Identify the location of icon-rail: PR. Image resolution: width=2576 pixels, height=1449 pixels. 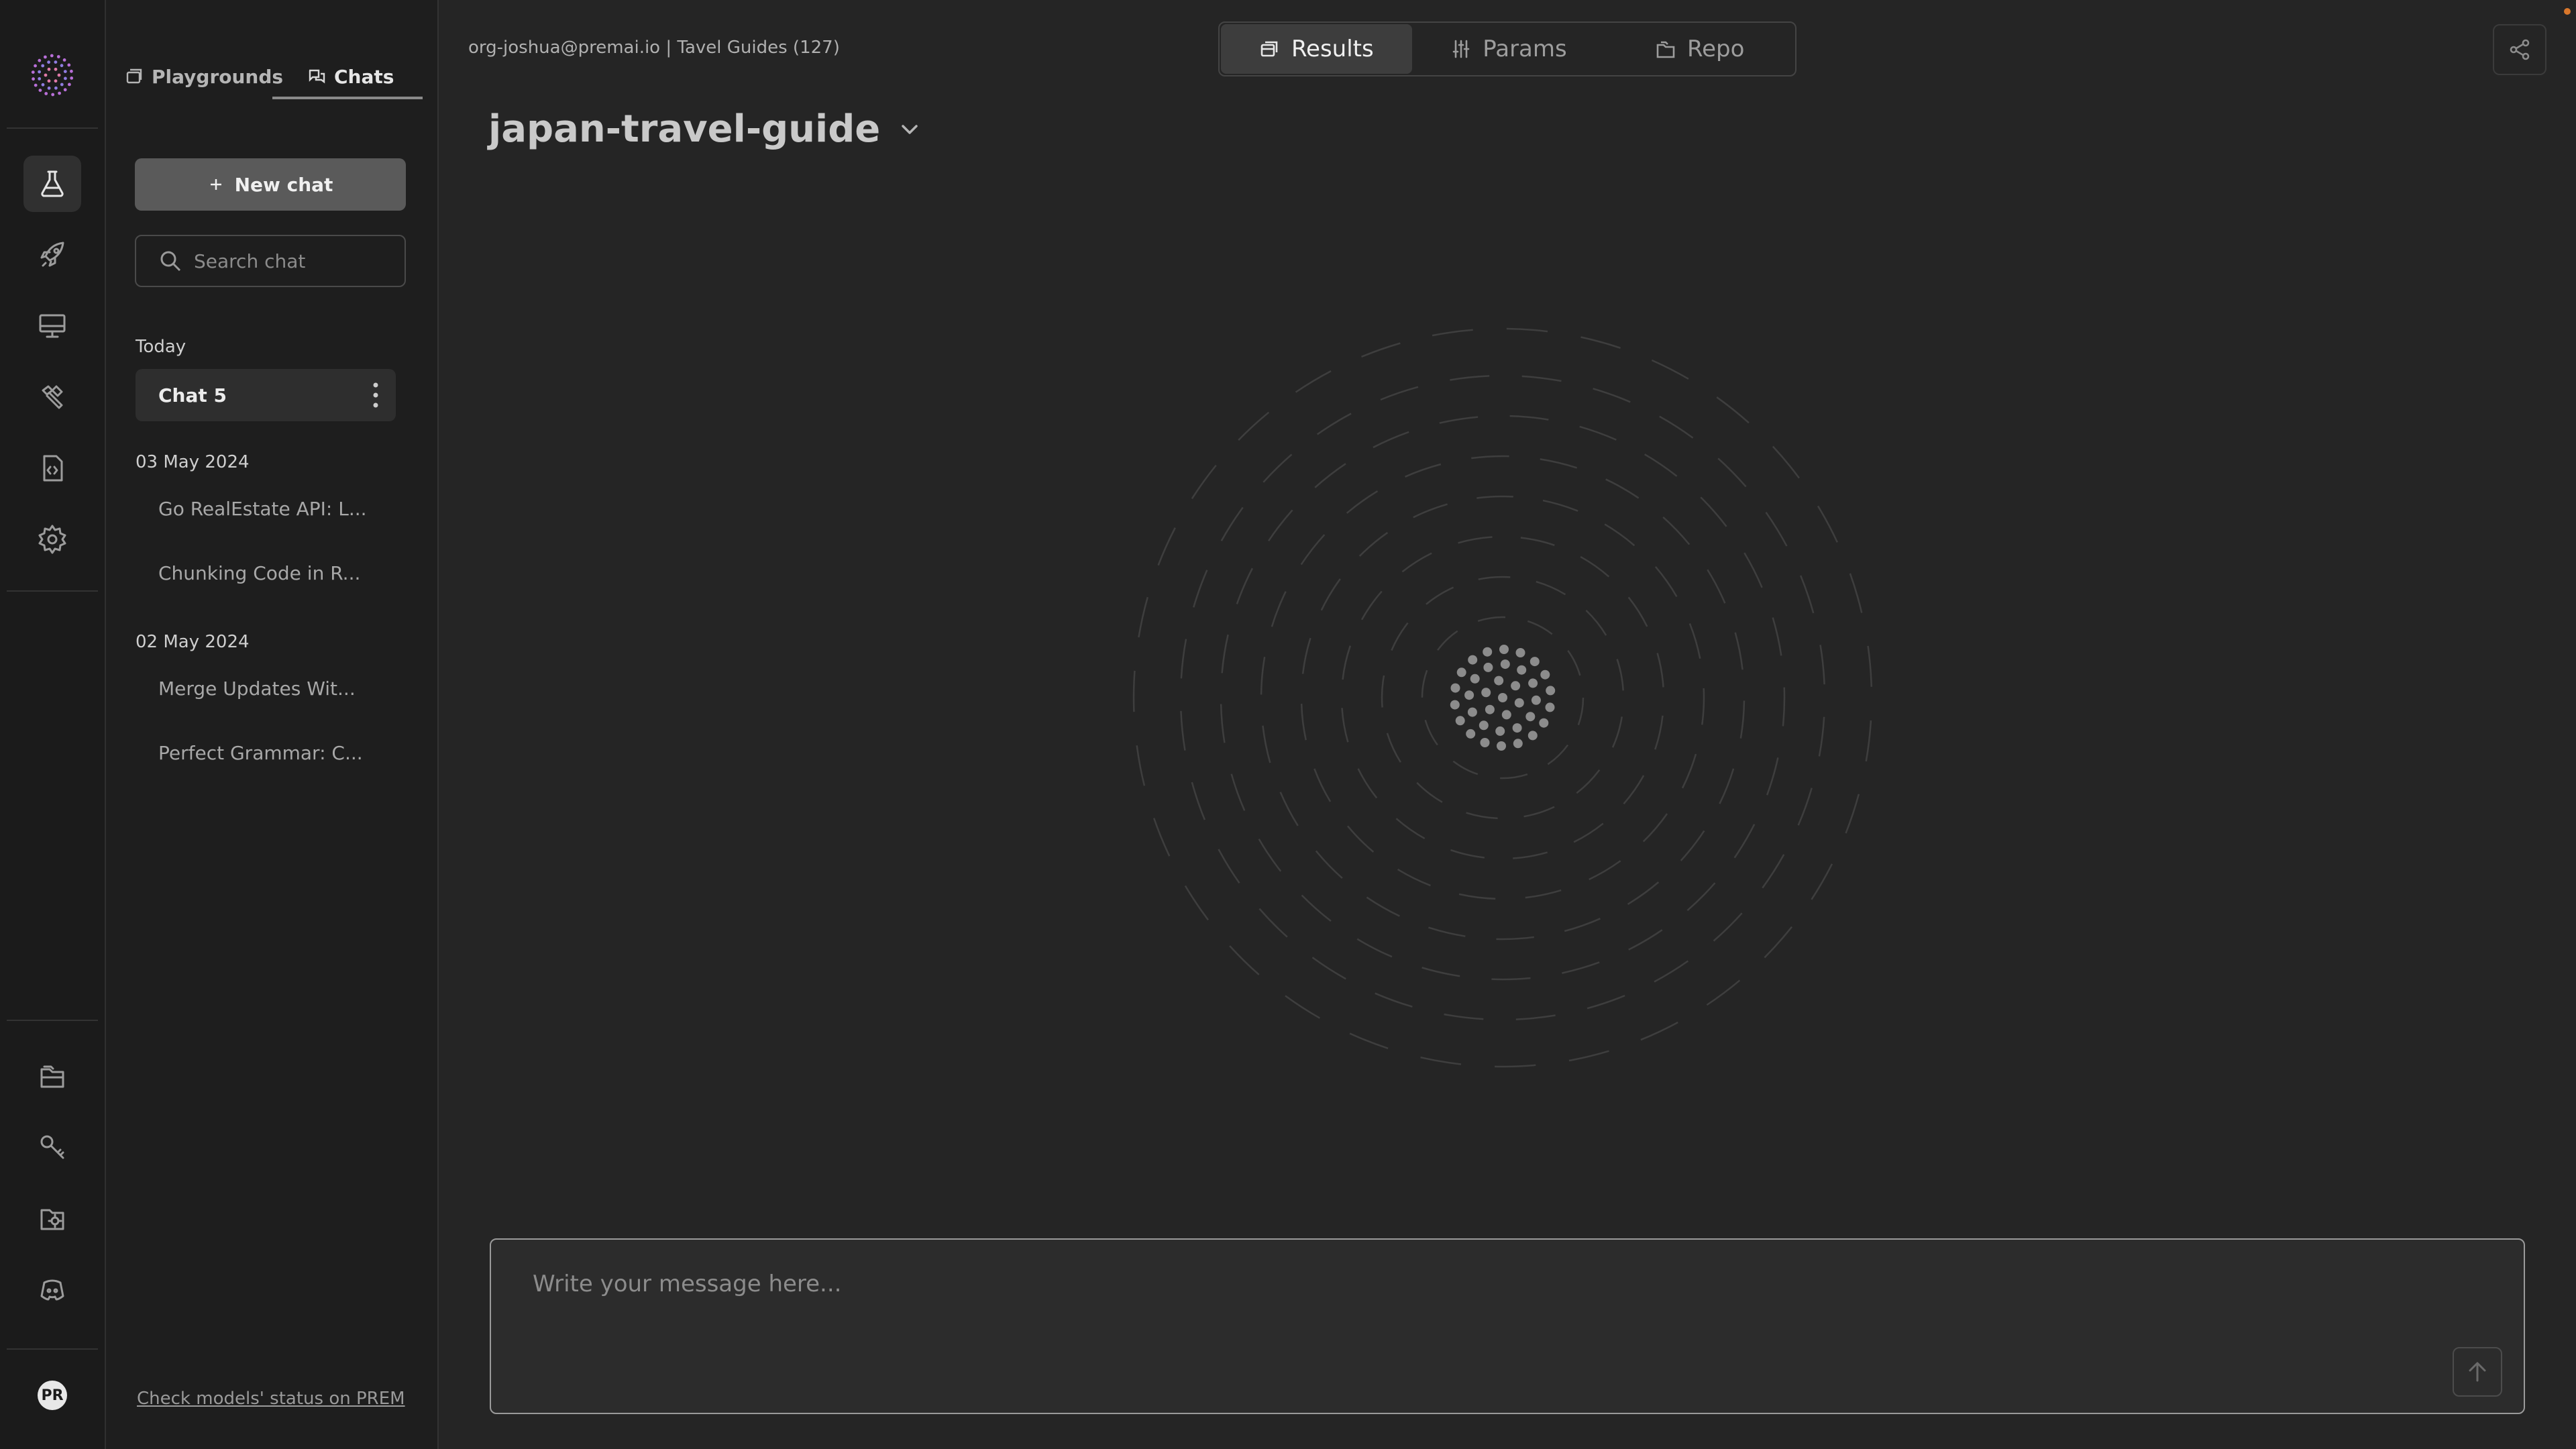
(53, 724).